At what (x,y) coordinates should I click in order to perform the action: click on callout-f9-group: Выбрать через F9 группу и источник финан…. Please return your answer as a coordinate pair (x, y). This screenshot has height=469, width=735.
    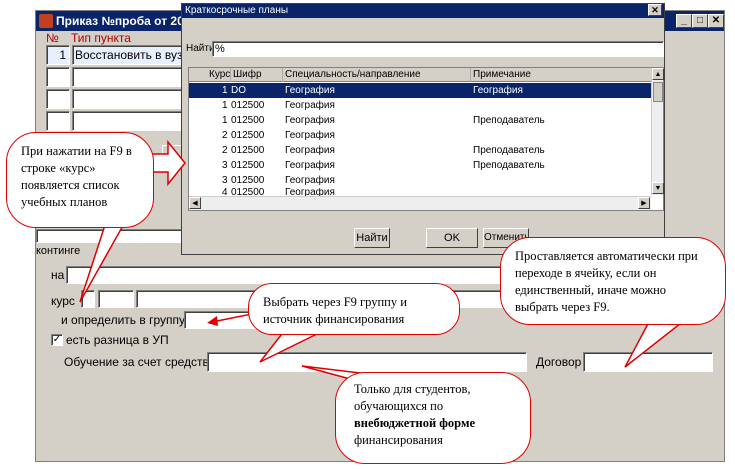
    Looking at the image, I should click on (354, 309).